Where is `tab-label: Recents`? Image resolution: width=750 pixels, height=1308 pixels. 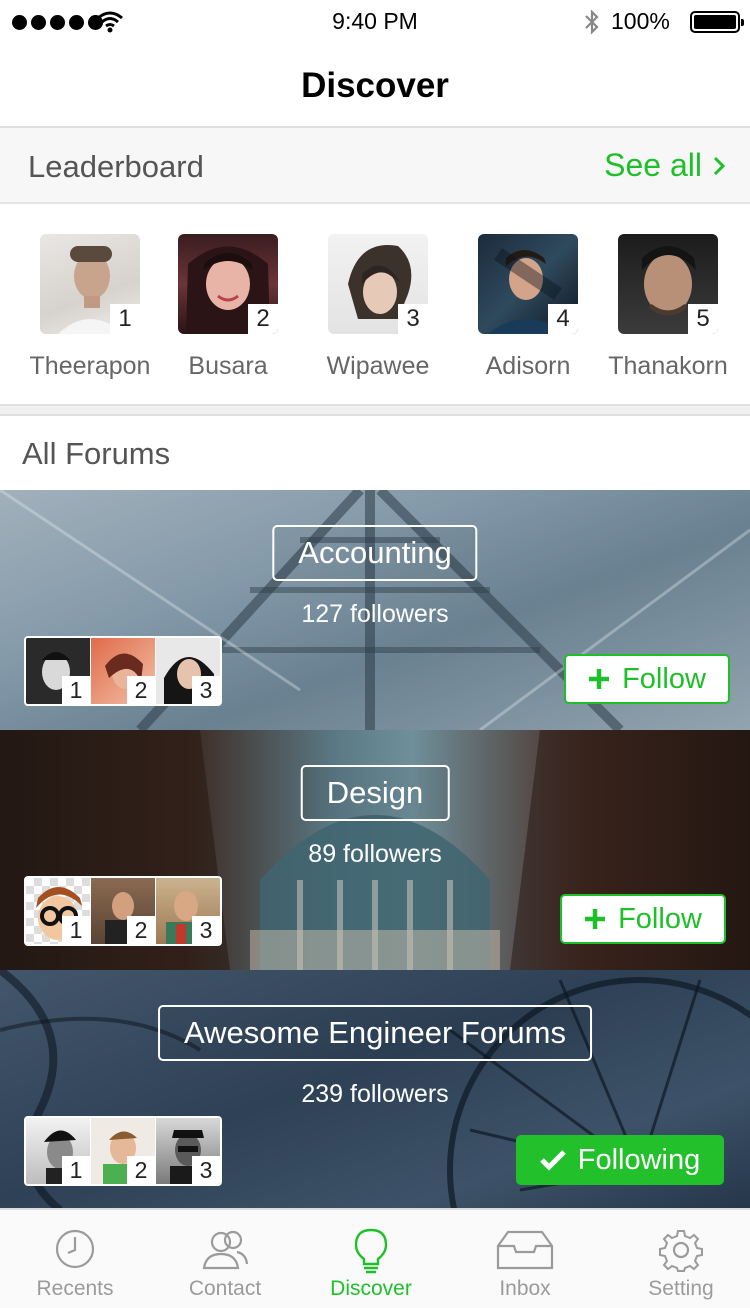 tab-label: Recents is located at coordinates (75, 1288).